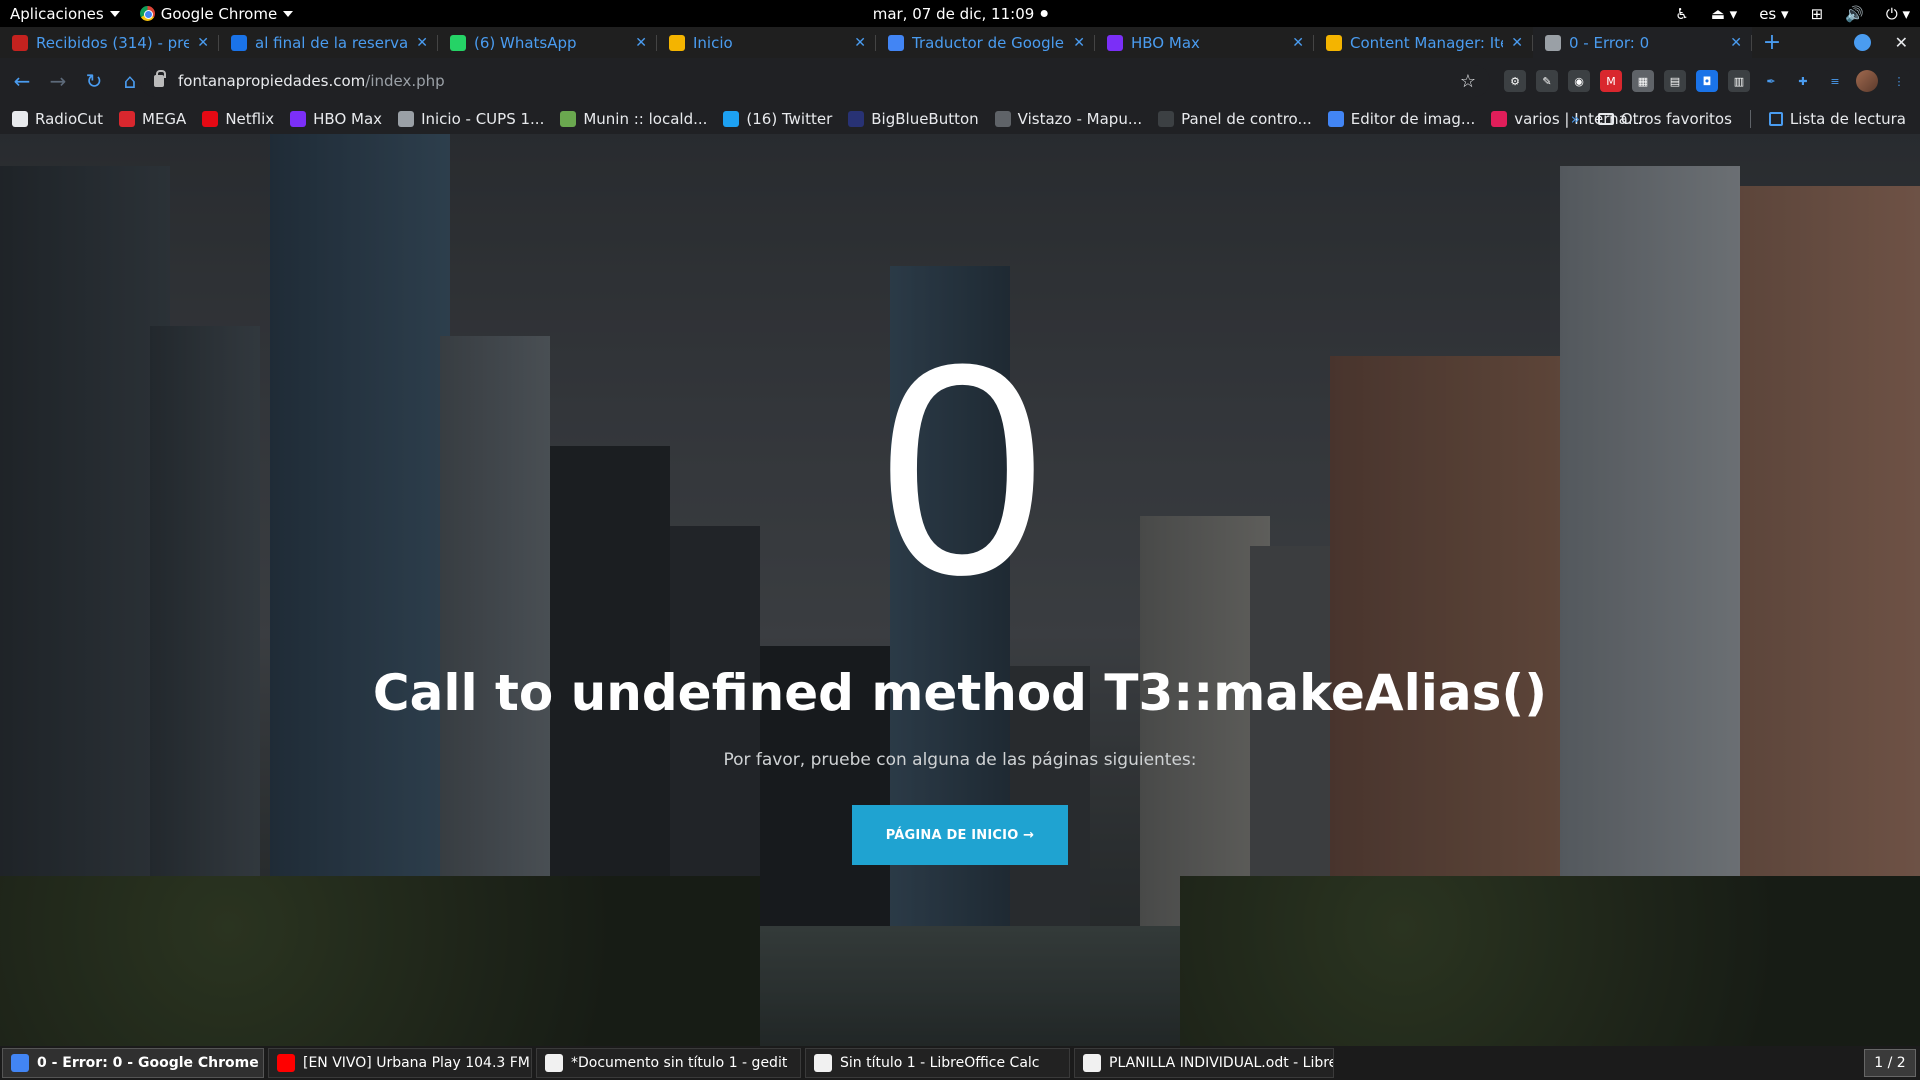 This screenshot has width=1920, height=1080. I want to click on browser-tab: HBO Max ✕, so click(1204, 42).